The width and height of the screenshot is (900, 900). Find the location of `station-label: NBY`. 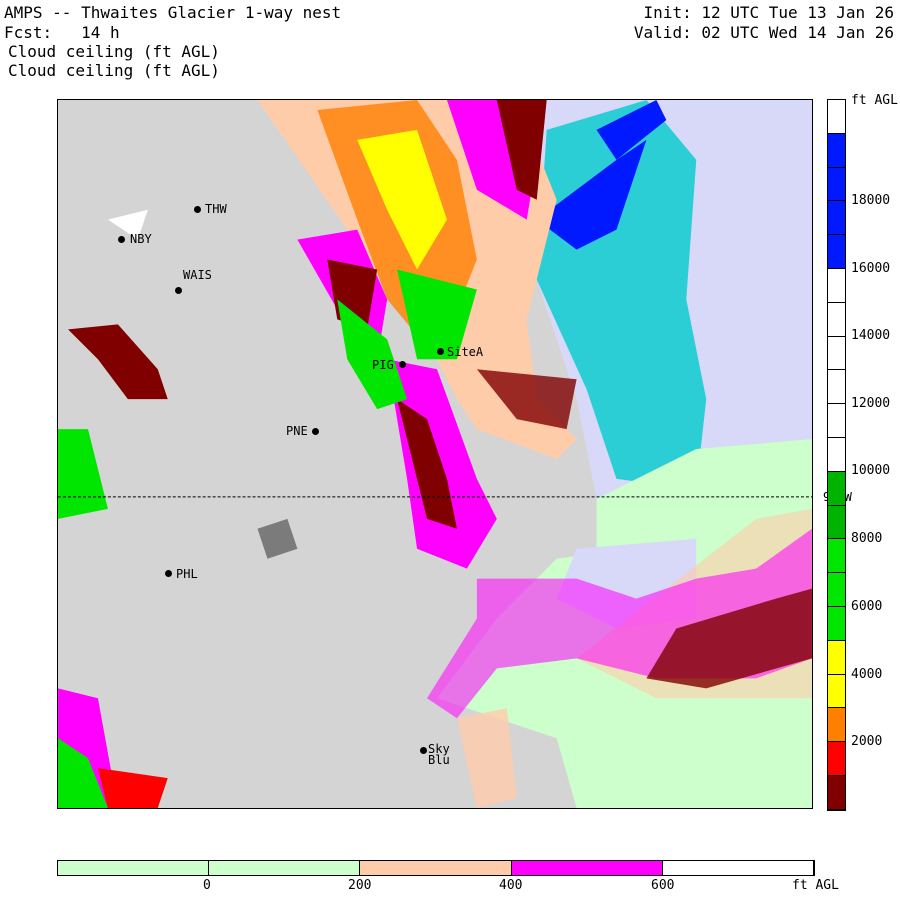

station-label: NBY is located at coordinates (141, 239).